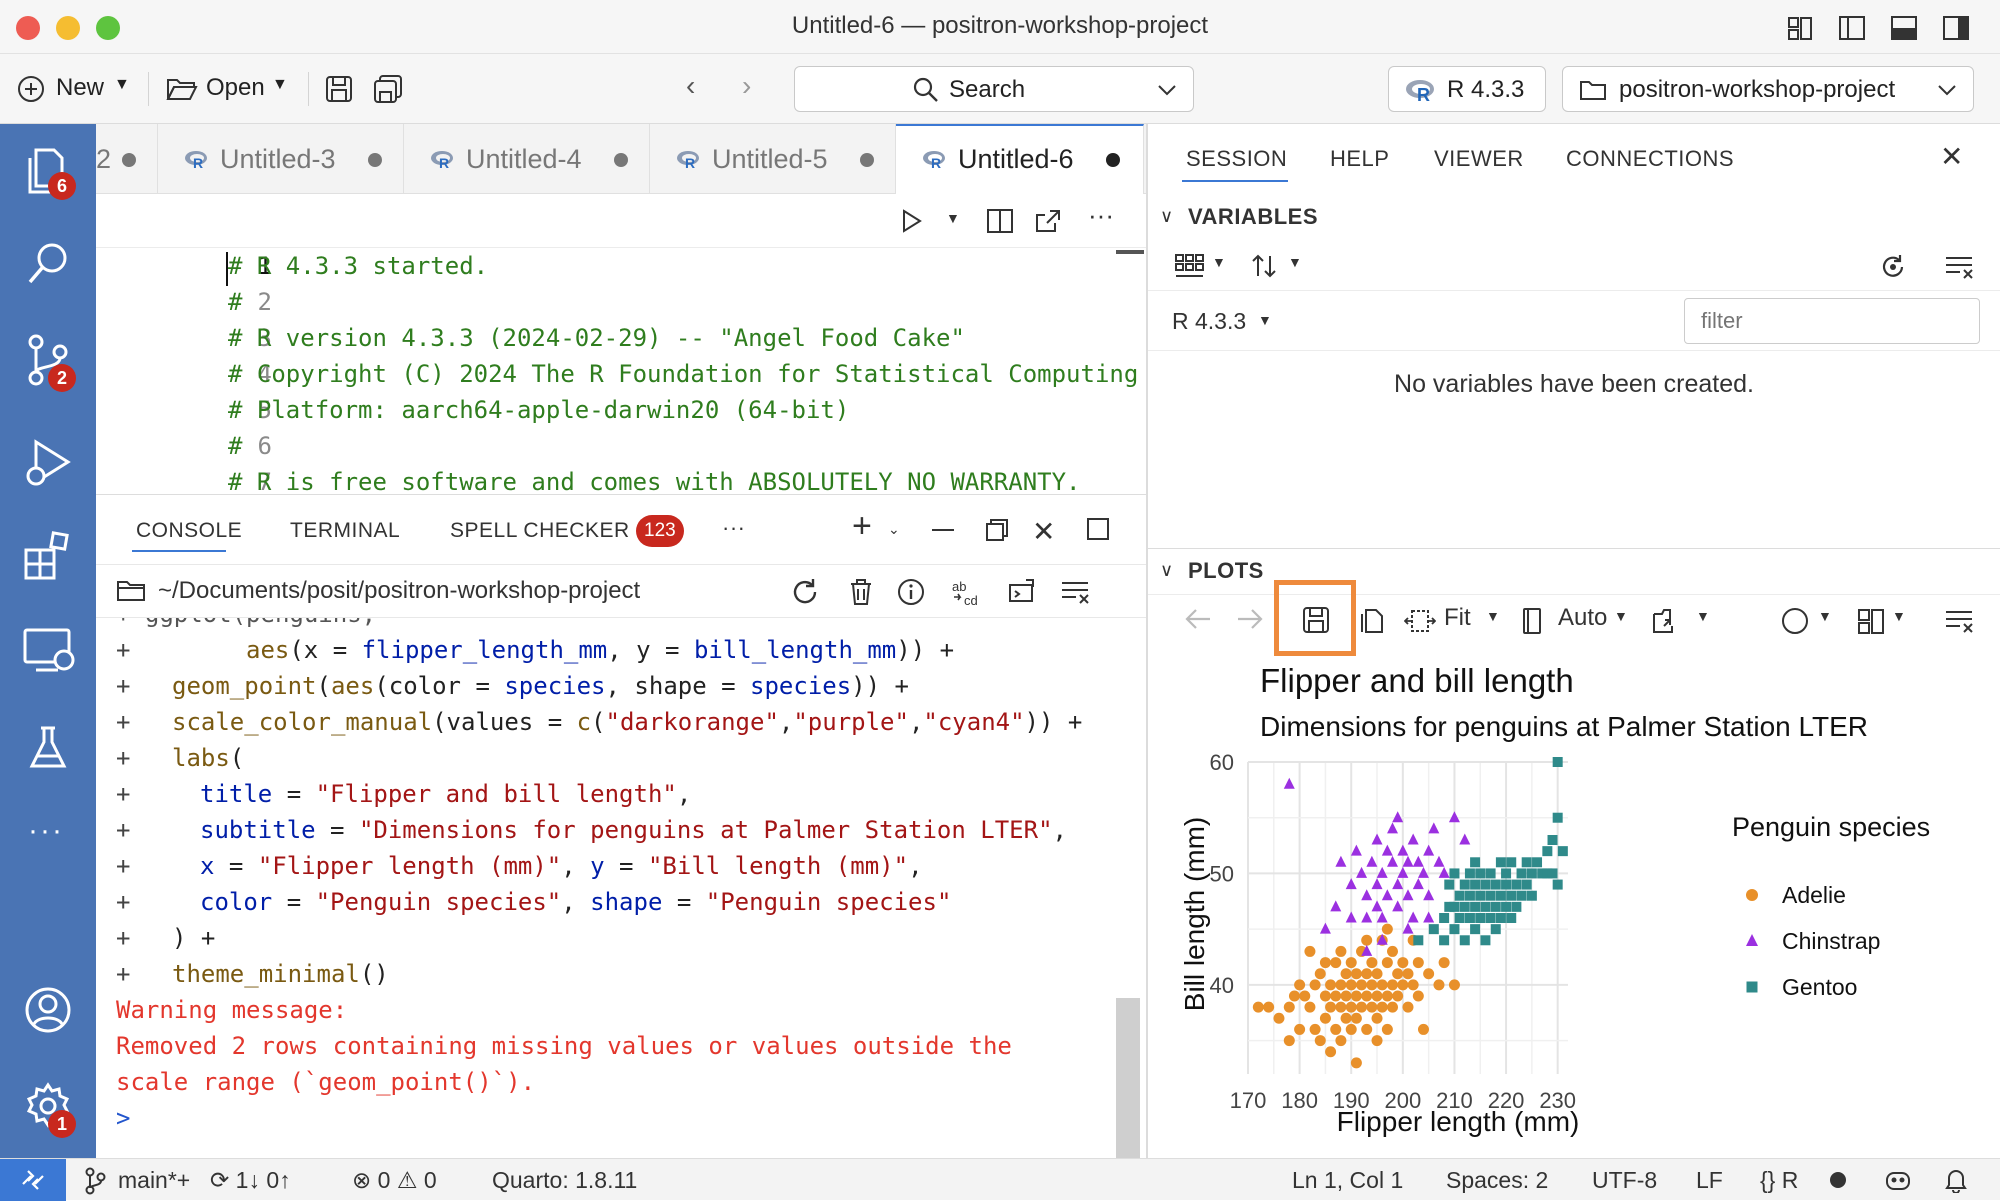  I want to click on more-icon: ···, so click(46, 831).